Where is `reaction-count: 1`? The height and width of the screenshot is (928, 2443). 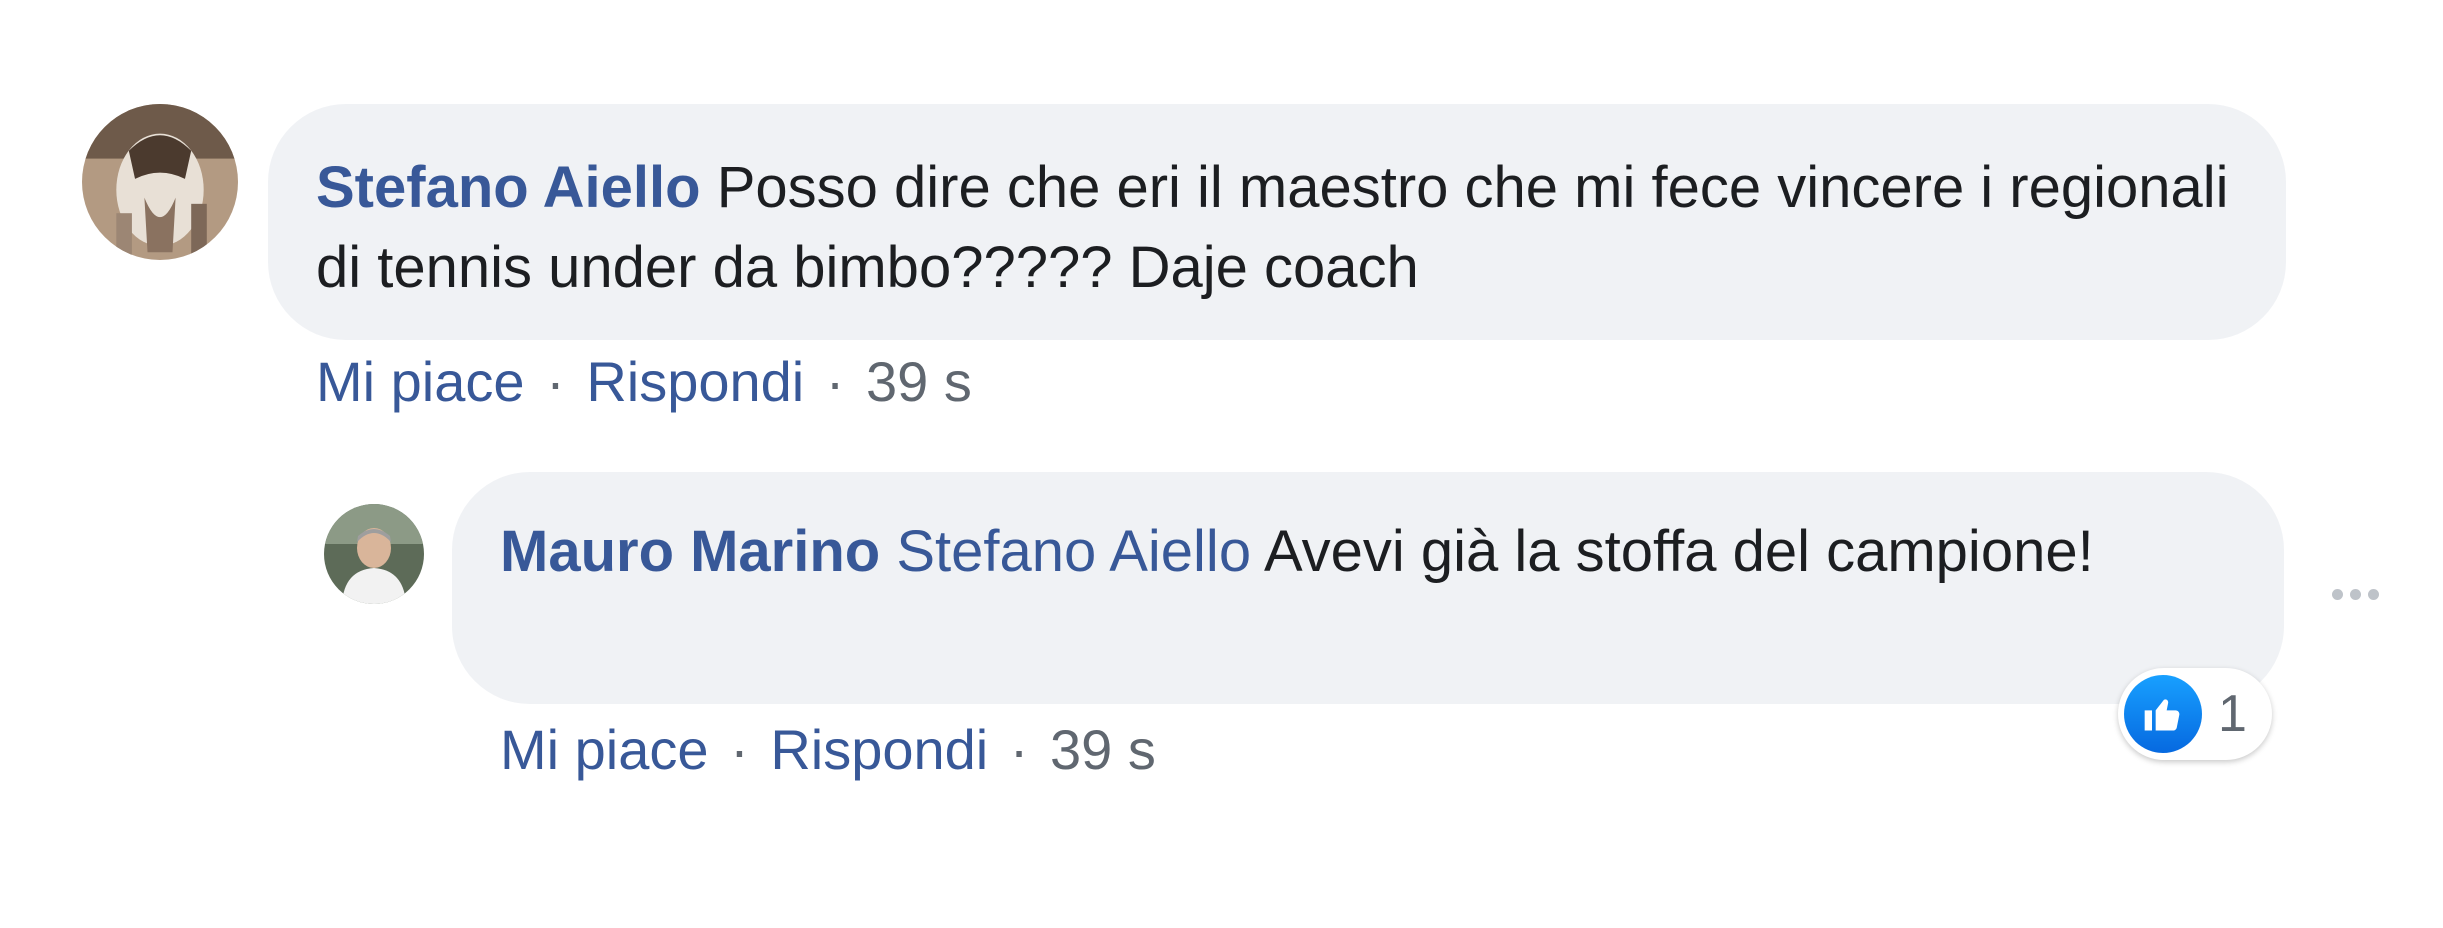
reaction-count: 1 is located at coordinates (2232, 714).